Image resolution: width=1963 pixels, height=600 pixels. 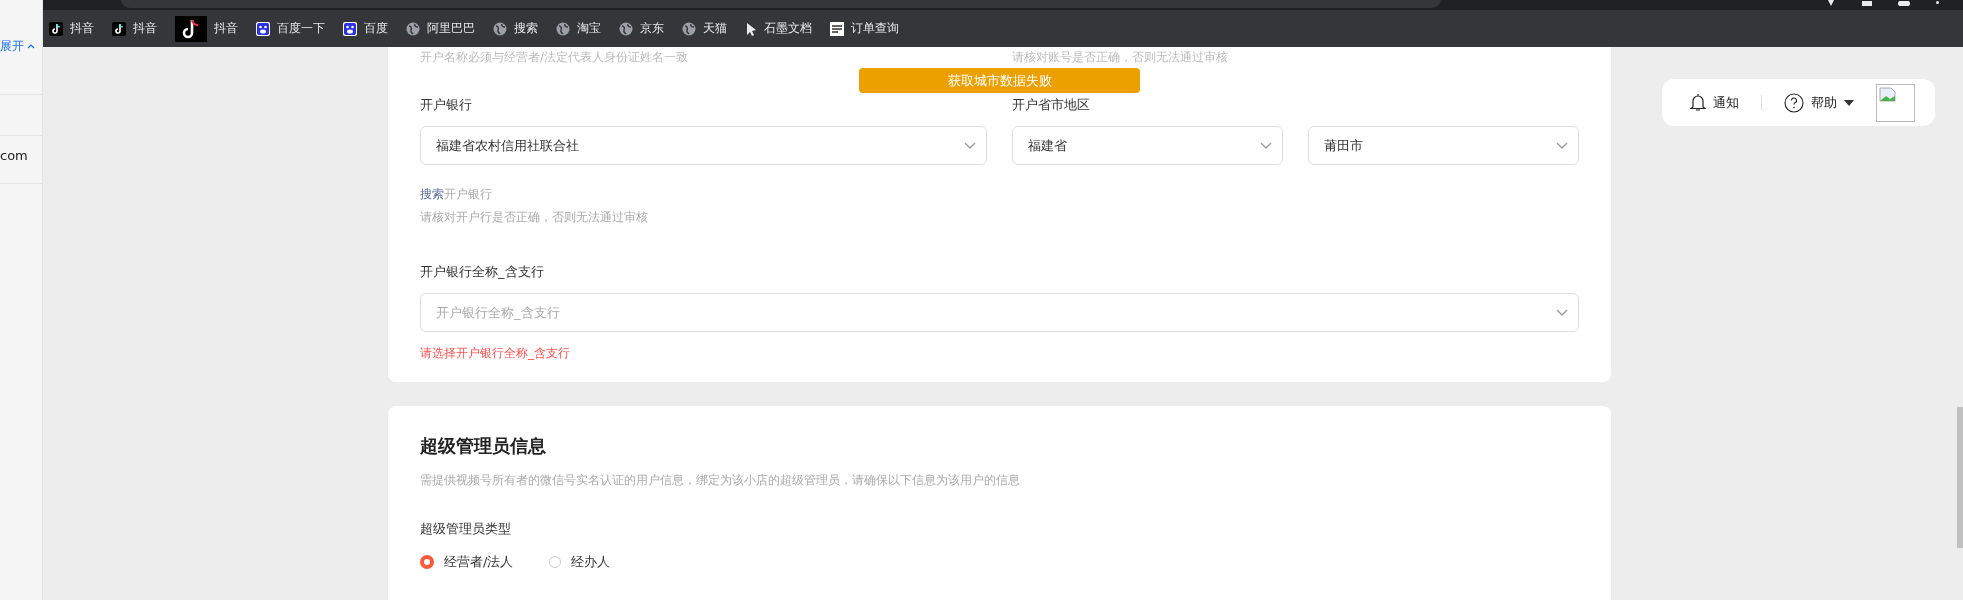 What do you see at coordinates (365, 28) in the screenshot?
I see `bookmark: 百度` at bounding box center [365, 28].